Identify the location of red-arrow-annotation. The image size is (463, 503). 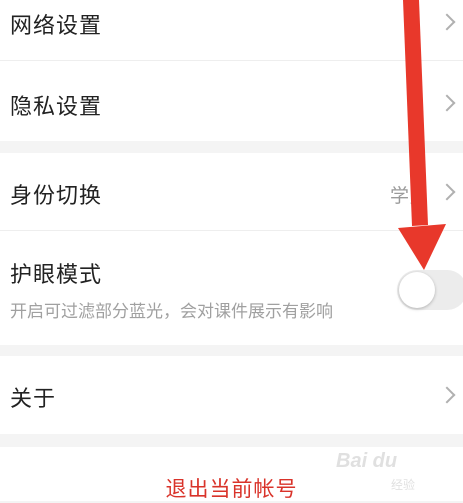
(422, 135).